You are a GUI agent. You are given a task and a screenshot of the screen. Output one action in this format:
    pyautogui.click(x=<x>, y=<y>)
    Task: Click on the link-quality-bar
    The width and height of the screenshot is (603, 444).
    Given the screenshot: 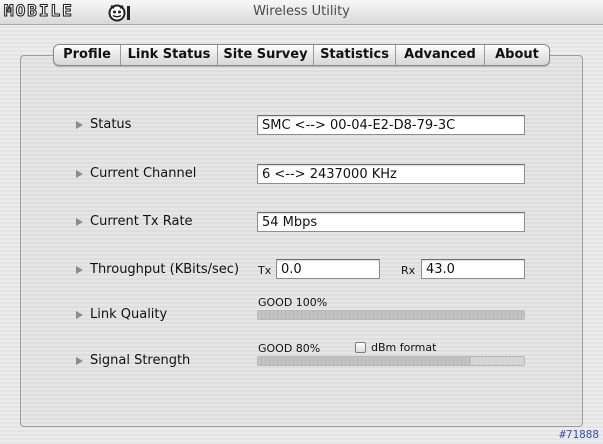 What is the action you would take?
    pyautogui.click(x=391, y=315)
    